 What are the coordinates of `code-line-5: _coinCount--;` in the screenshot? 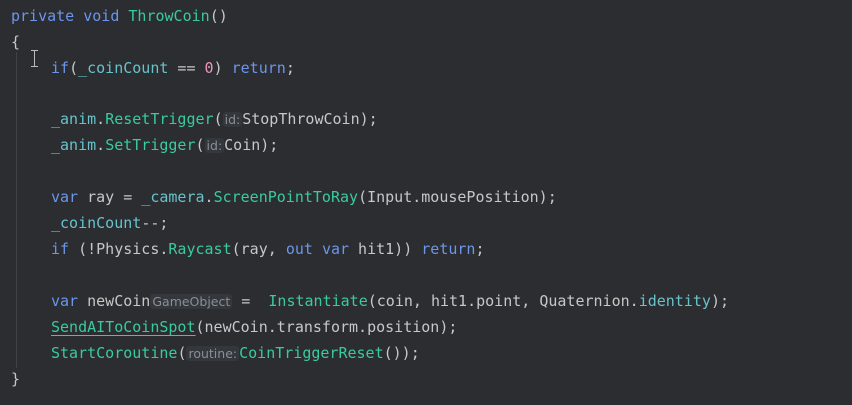 It's located at (109, 223).